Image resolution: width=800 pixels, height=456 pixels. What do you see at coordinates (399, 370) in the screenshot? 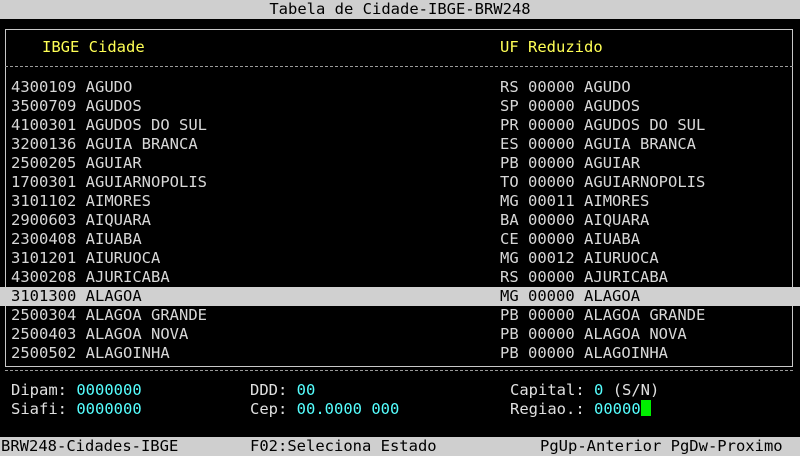
I see `fields-separator` at bounding box center [399, 370].